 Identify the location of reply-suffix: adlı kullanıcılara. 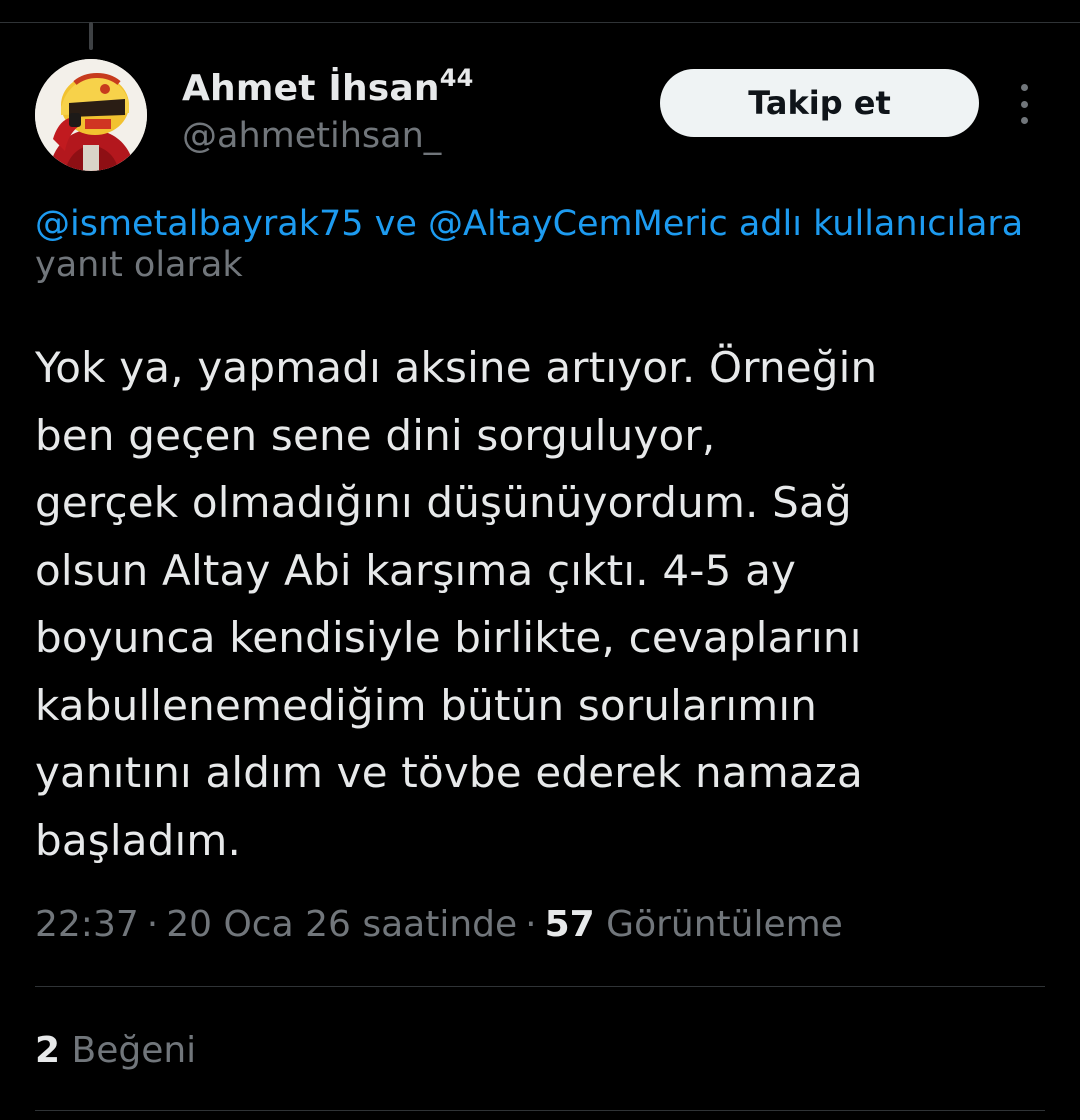
(875, 224).